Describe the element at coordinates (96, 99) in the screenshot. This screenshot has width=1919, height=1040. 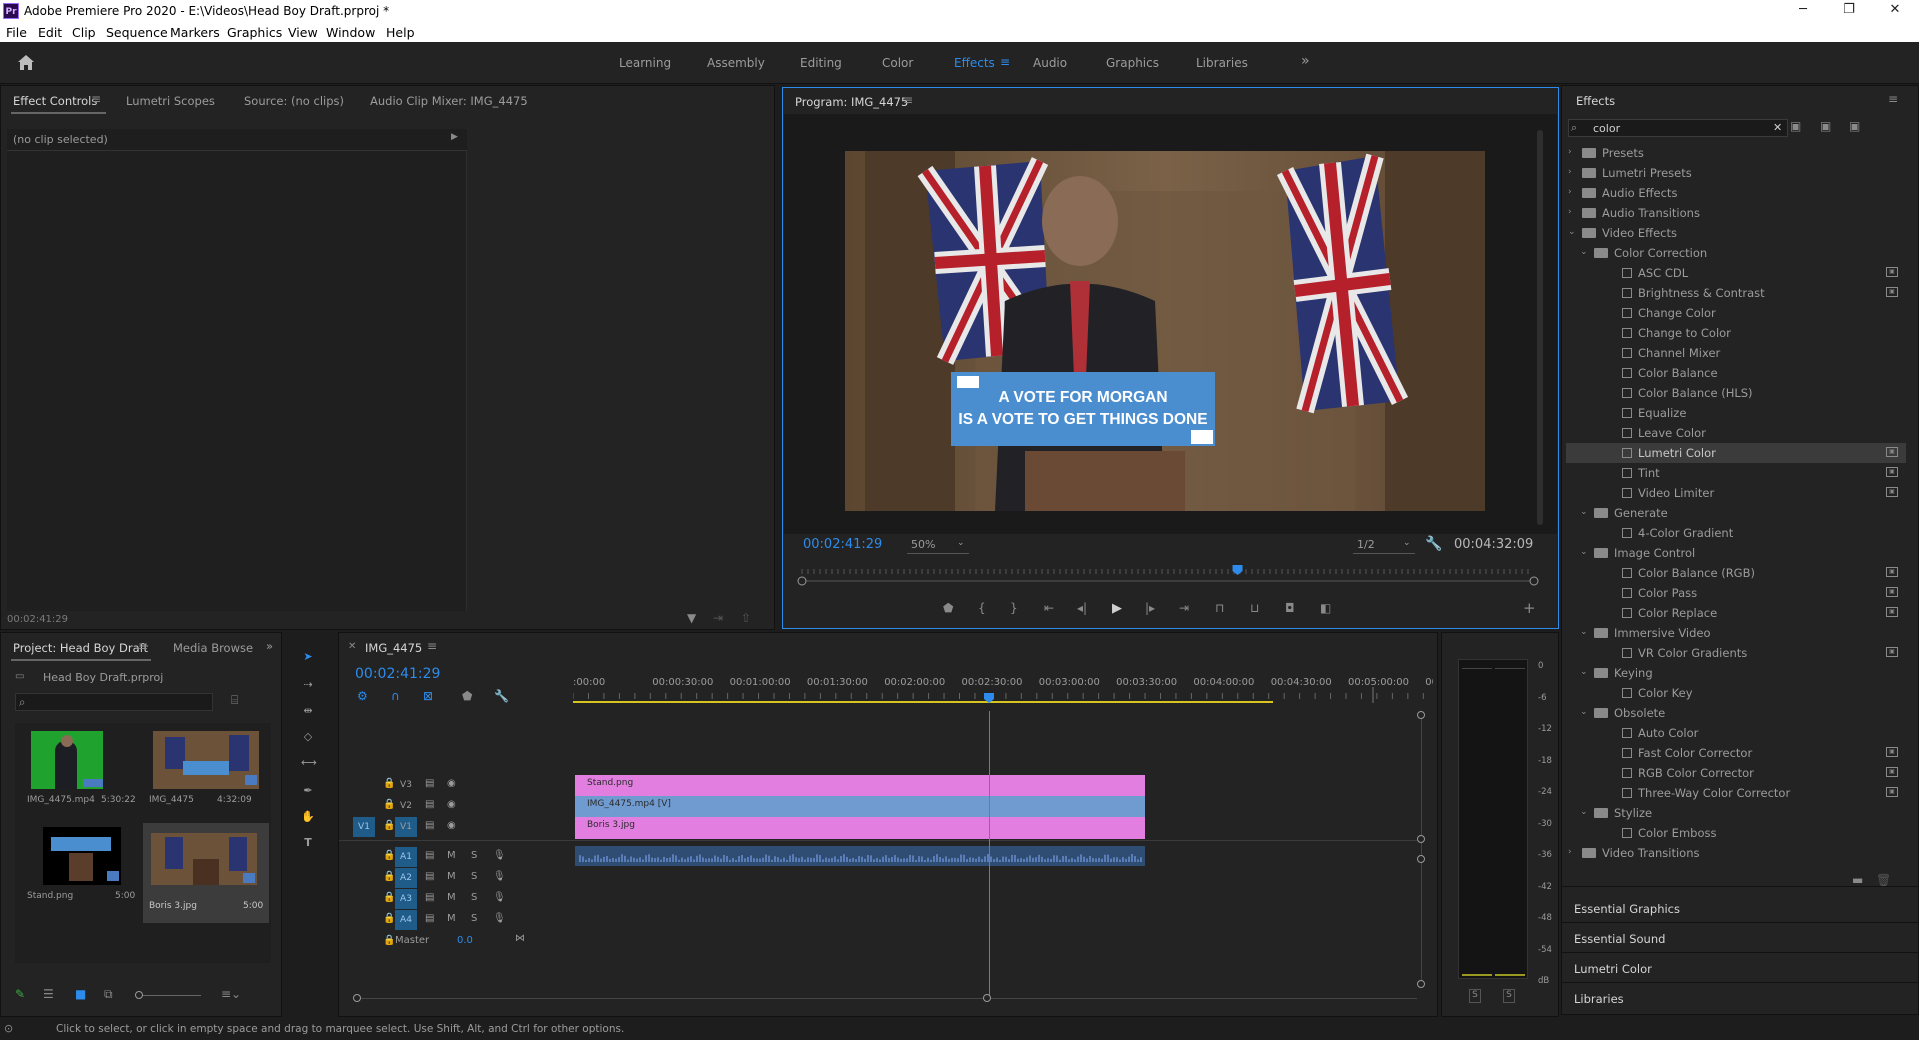
I see `panel-menu-icon: ≡` at that location.